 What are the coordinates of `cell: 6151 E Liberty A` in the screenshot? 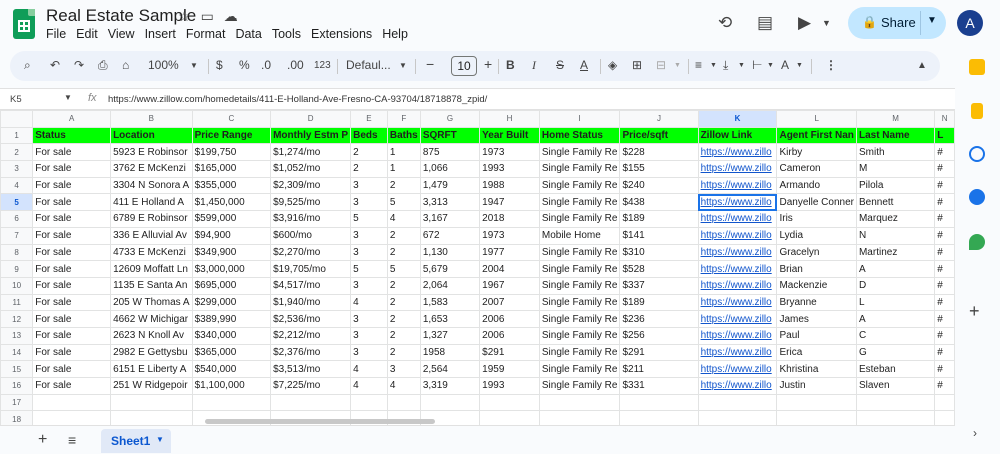 It's located at (151, 369).